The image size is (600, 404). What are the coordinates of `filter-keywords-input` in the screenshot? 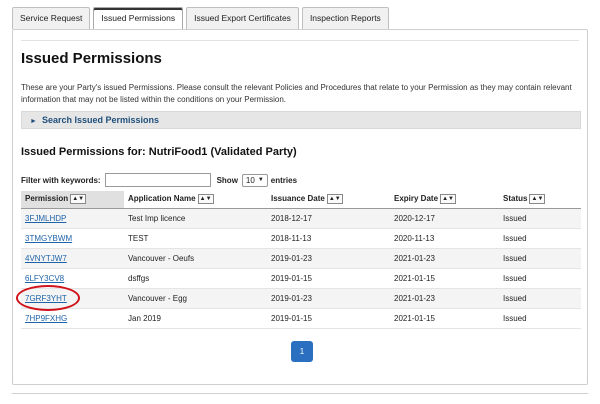 It's located at (157, 180).